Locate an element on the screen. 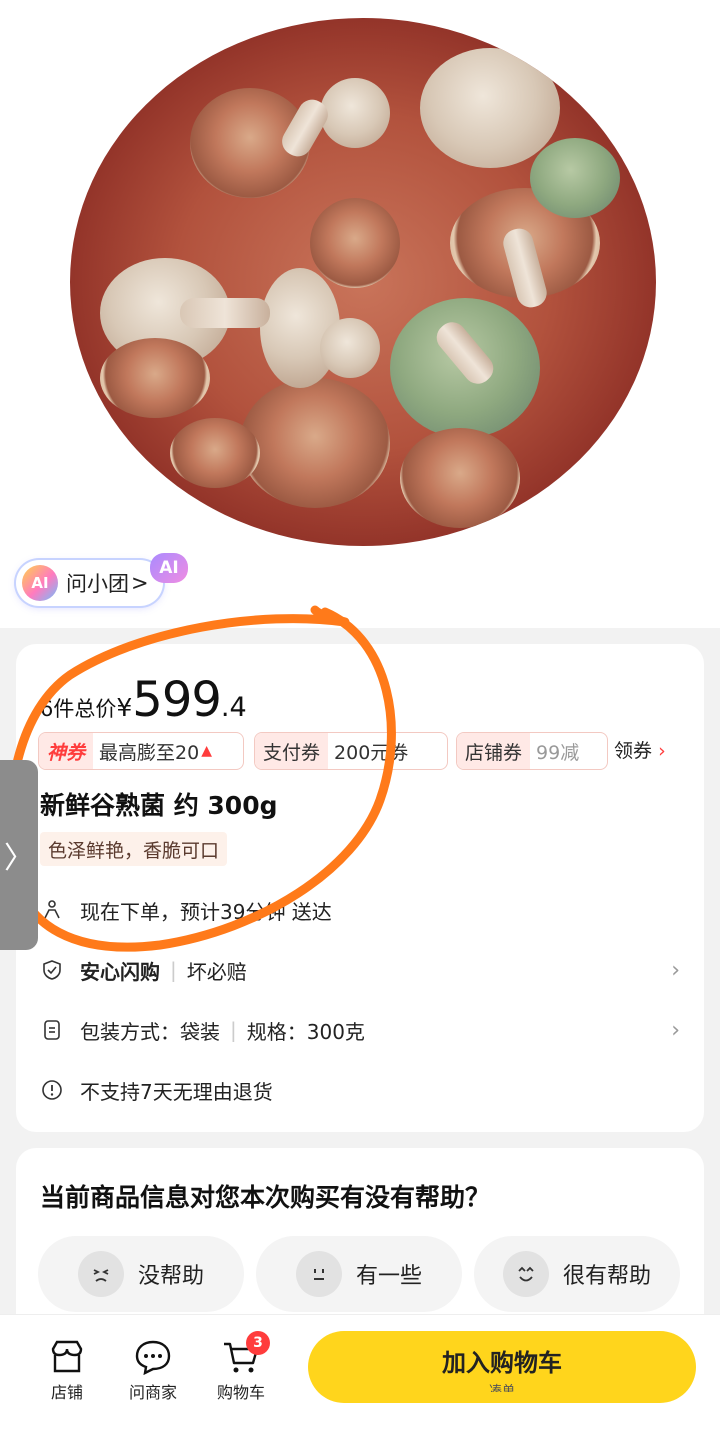 The image size is (720, 1429). cart-label: 购物车 is located at coordinates (240, 1392).